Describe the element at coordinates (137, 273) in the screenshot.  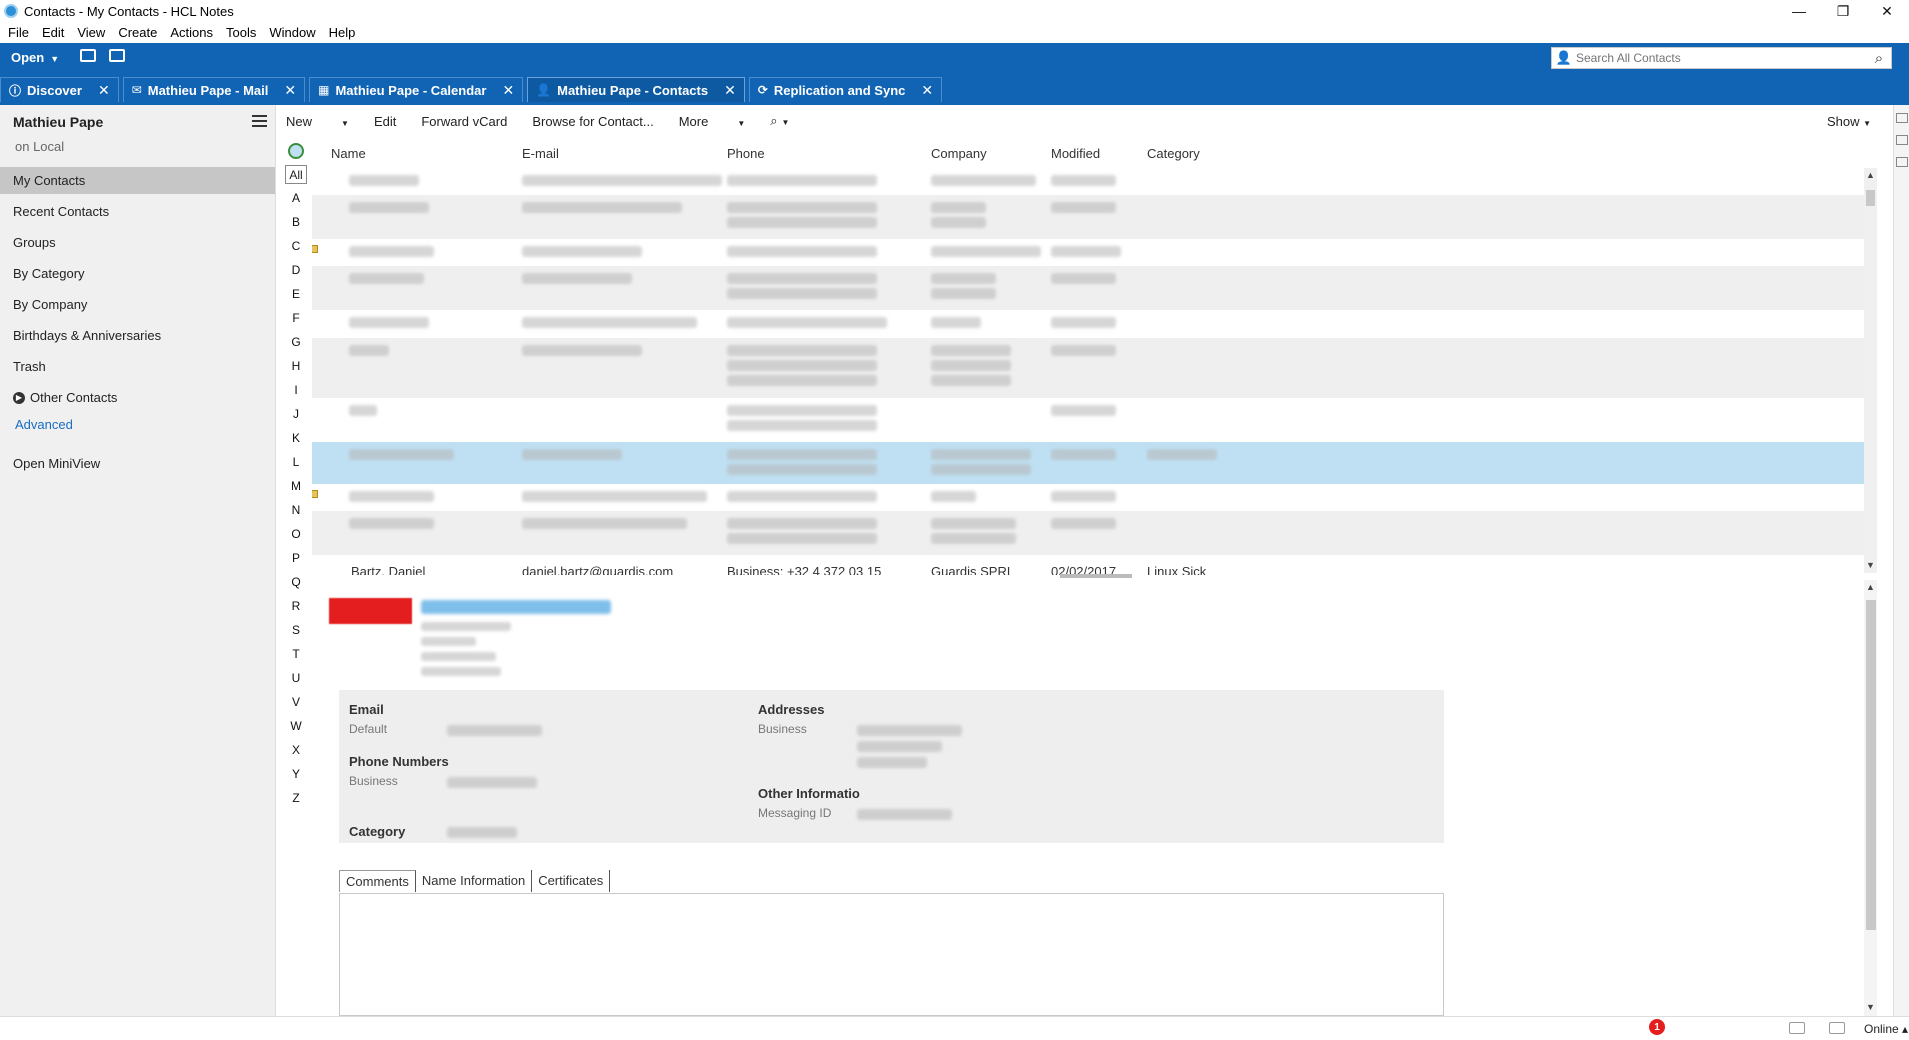
I see `sidebar-item-by-category: By Category` at that location.